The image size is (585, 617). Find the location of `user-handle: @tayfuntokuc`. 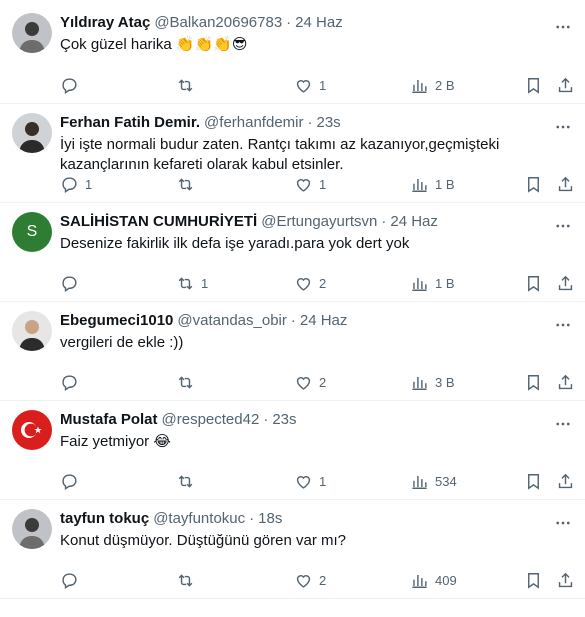

user-handle: @tayfuntokuc is located at coordinates (199, 519).